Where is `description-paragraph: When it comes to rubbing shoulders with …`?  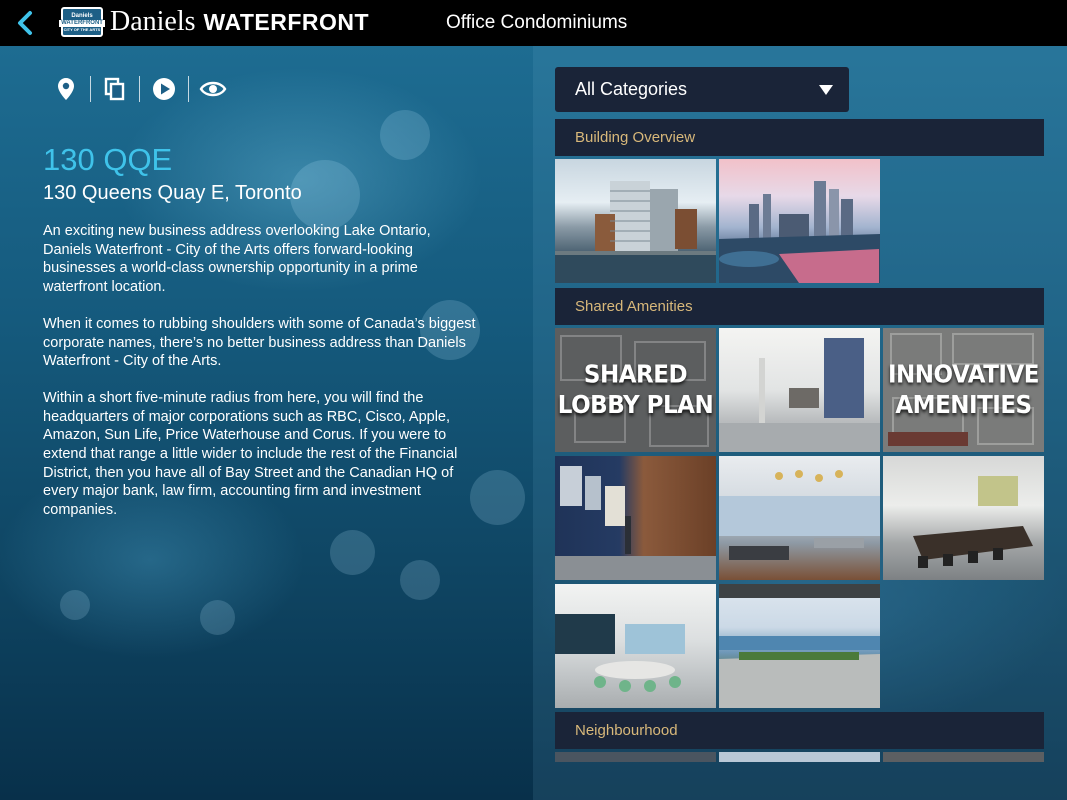 description-paragraph: When it comes to rubbing shoulders with … is located at coordinates (259, 342).